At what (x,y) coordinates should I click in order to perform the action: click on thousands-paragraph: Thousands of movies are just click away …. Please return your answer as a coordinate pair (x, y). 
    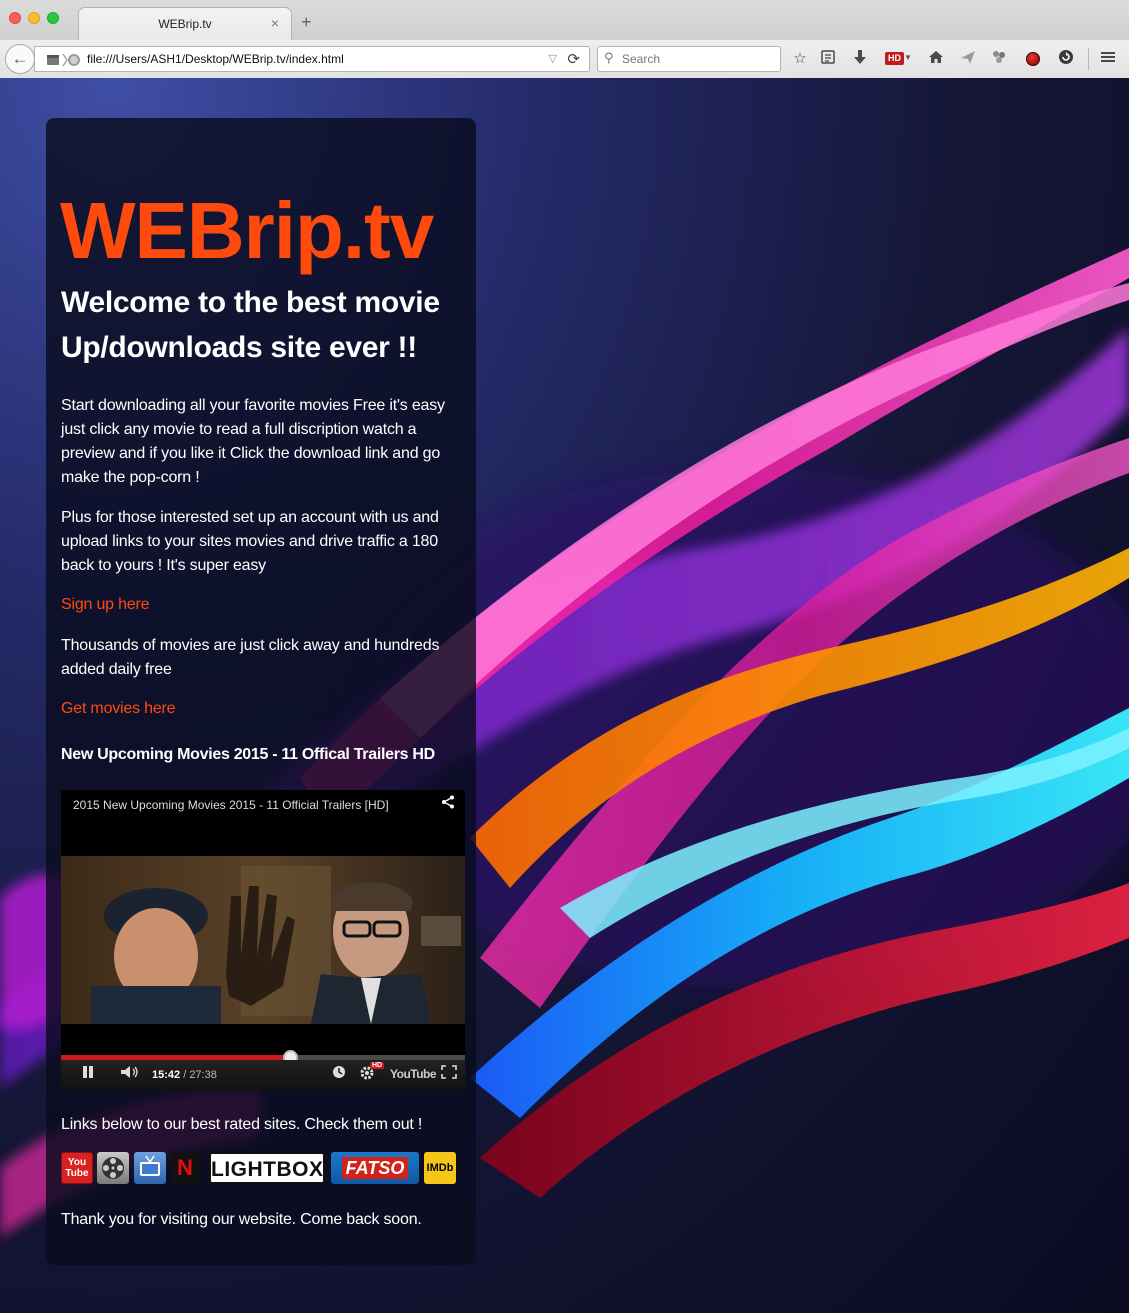
    Looking at the image, I should click on (250, 657).